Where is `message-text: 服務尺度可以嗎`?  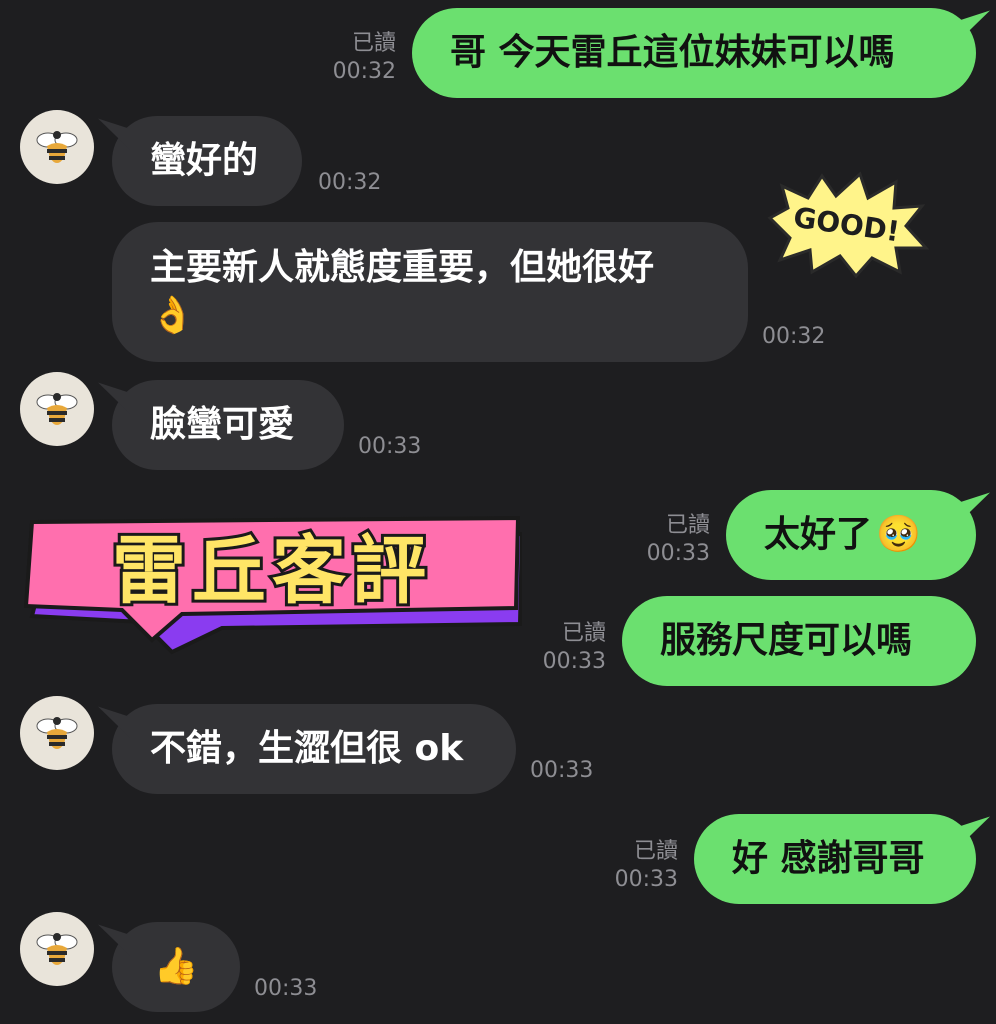 message-text: 服務尺度可以嗎 is located at coordinates (786, 640).